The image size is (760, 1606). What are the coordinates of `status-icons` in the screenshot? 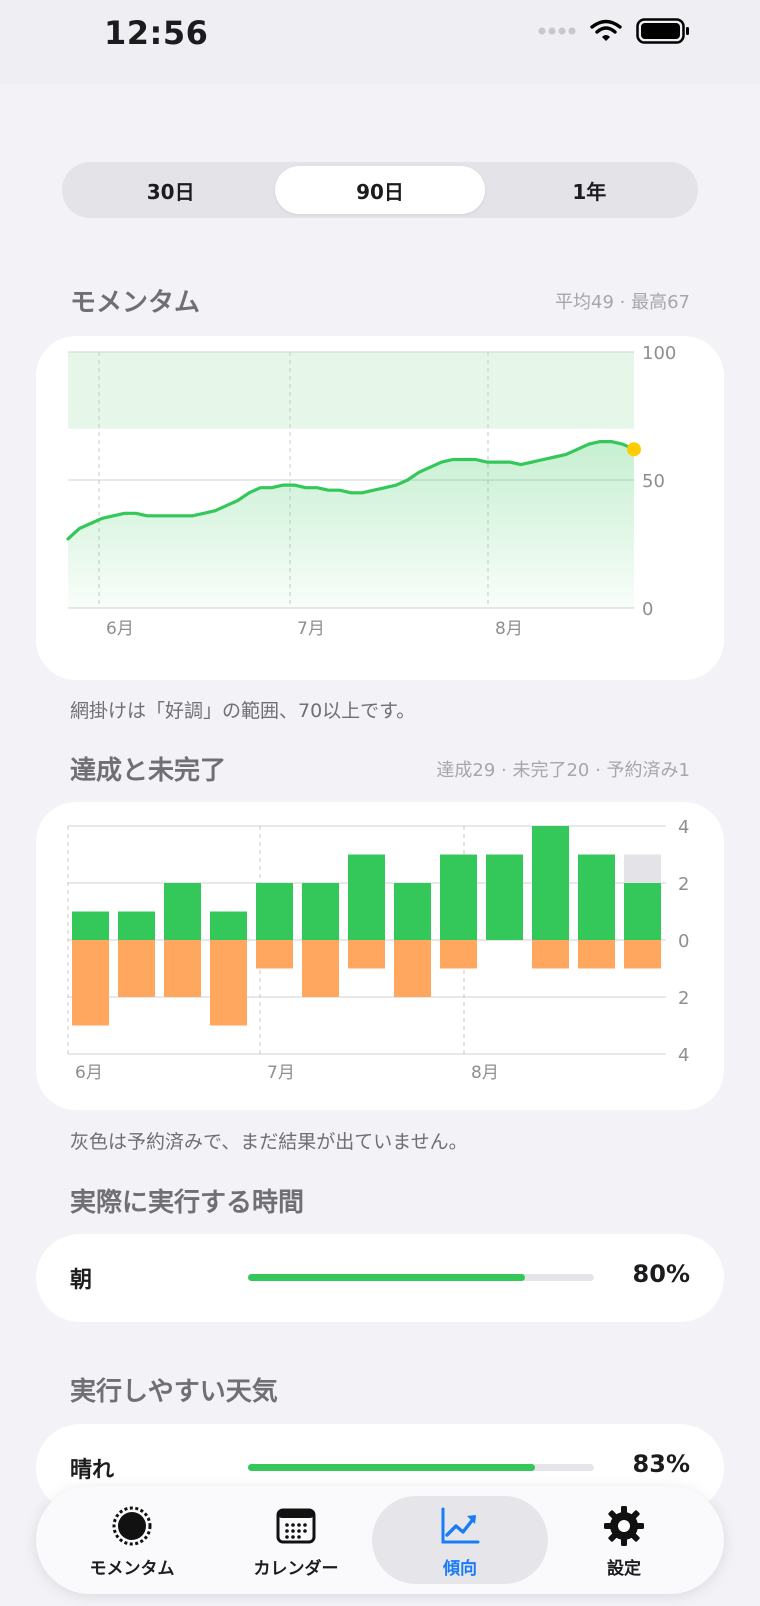 It's located at (614, 31).